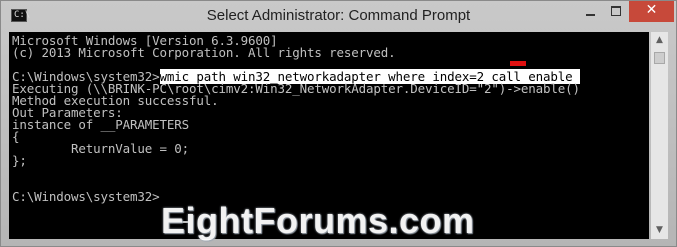  Describe the element at coordinates (318, 220) in the screenshot. I see `watermark-logo: EightForums.com` at that location.